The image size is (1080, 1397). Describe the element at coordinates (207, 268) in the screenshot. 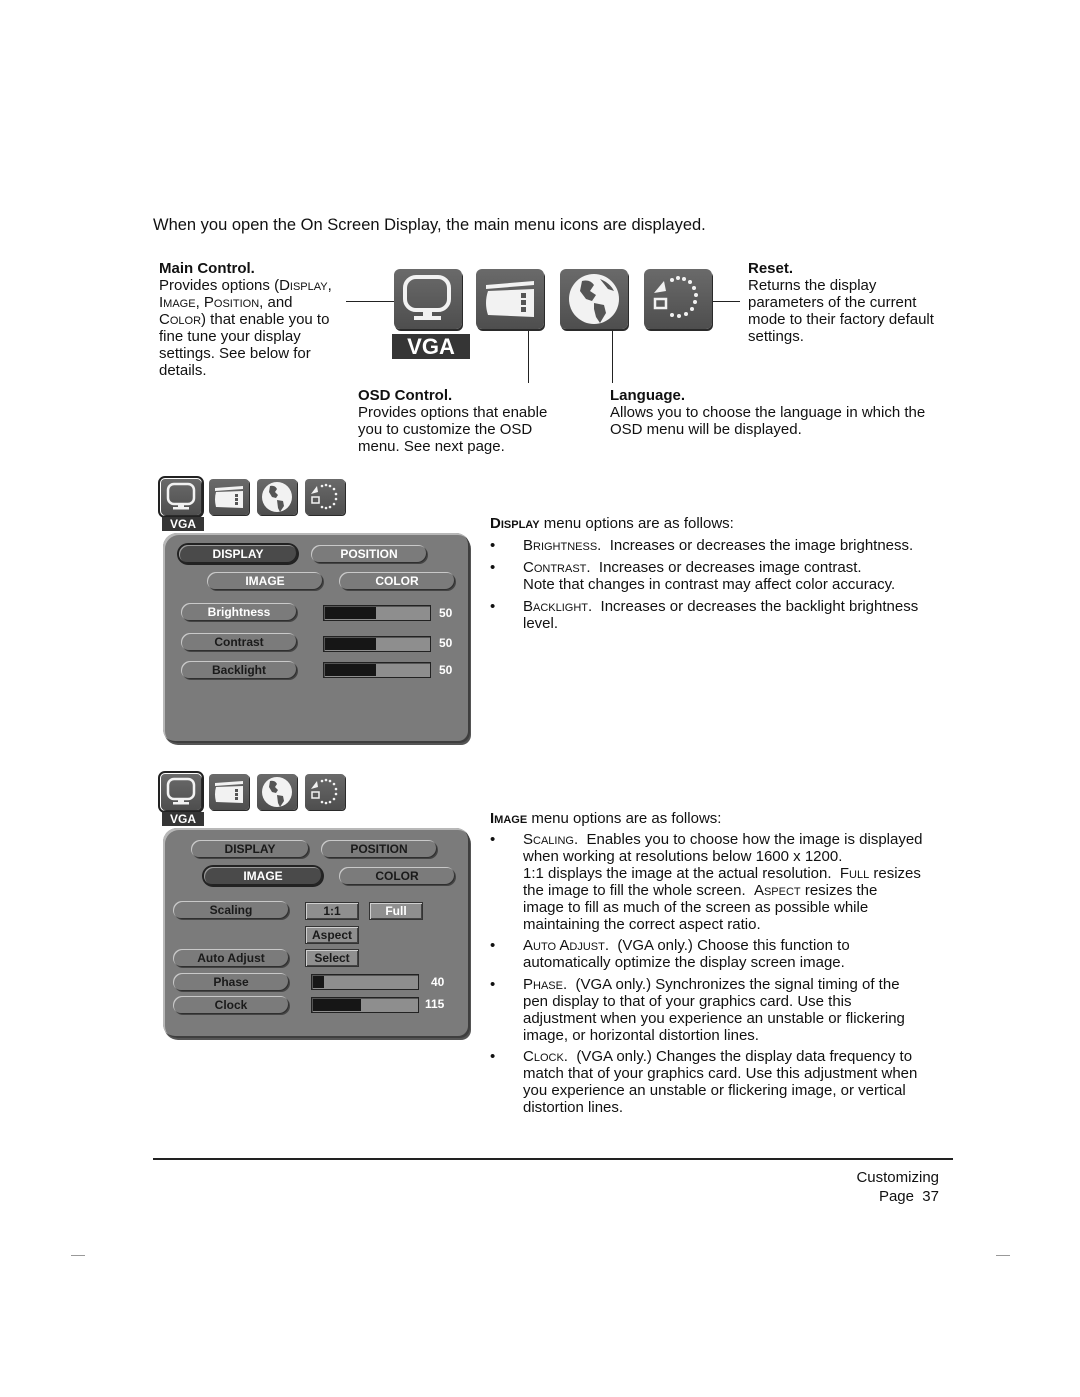

I see `main-control-title: Main Control.` at that location.